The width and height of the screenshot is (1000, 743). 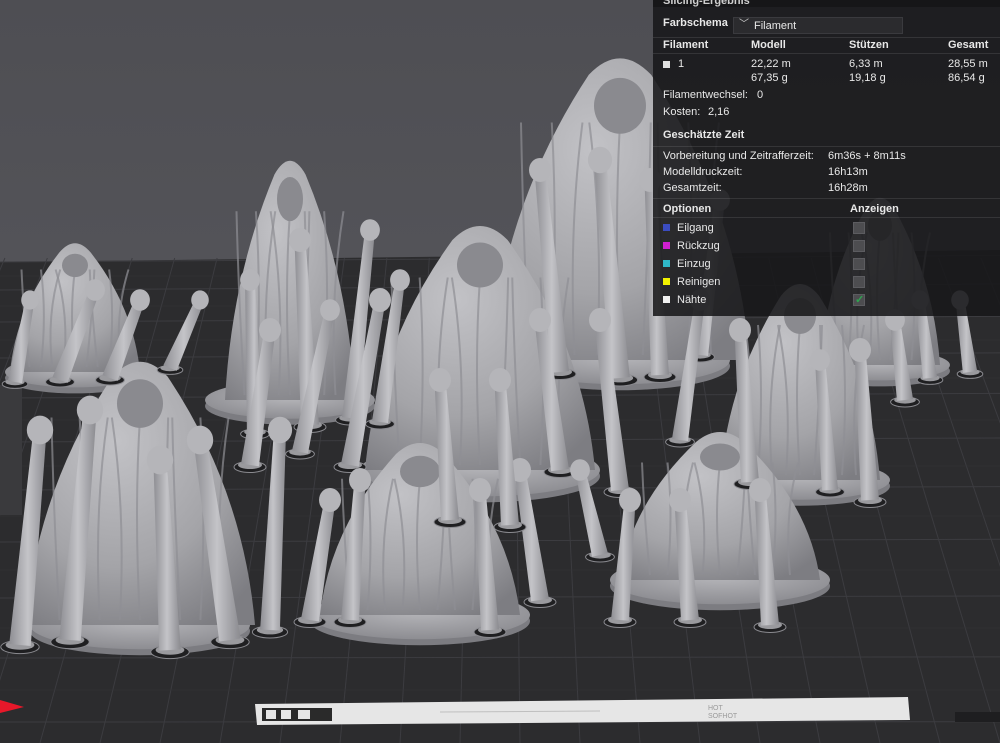 What do you see at coordinates (666, 227) in the screenshot?
I see `eilgang-color-swatch` at bounding box center [666, 227].